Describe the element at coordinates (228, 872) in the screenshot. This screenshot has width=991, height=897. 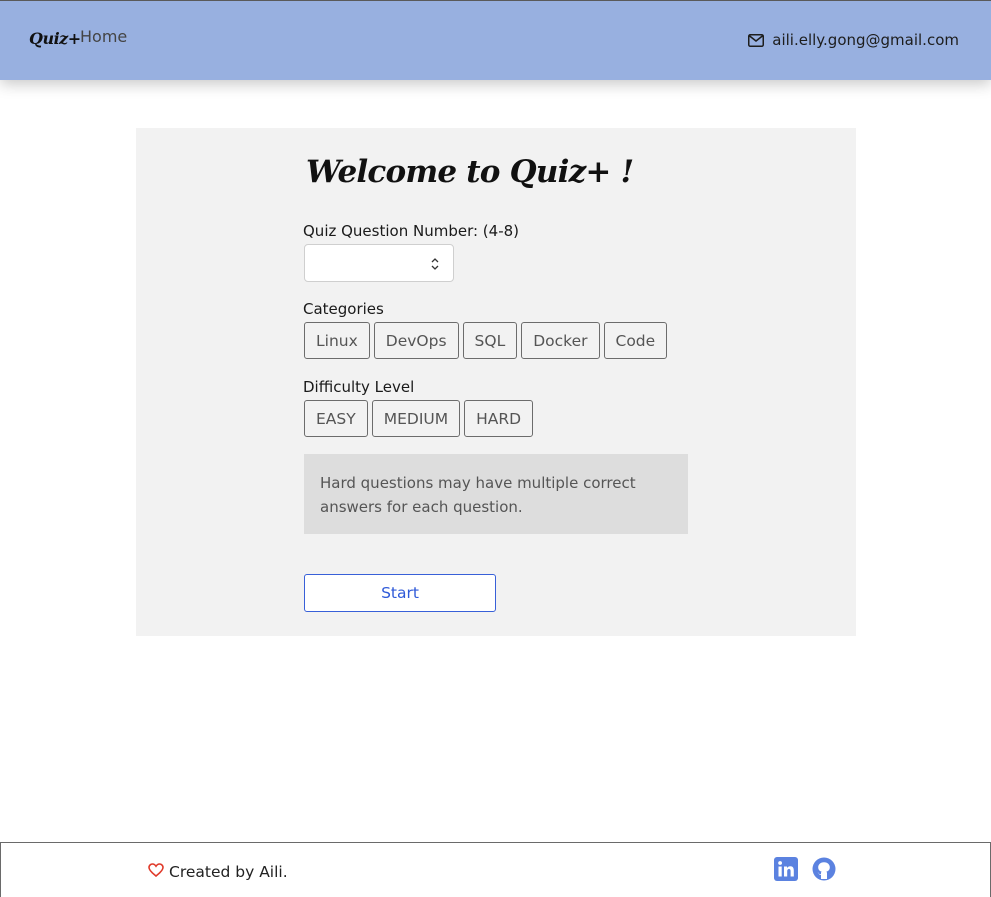
I see `credit-text: Created by Aili.` at that location.